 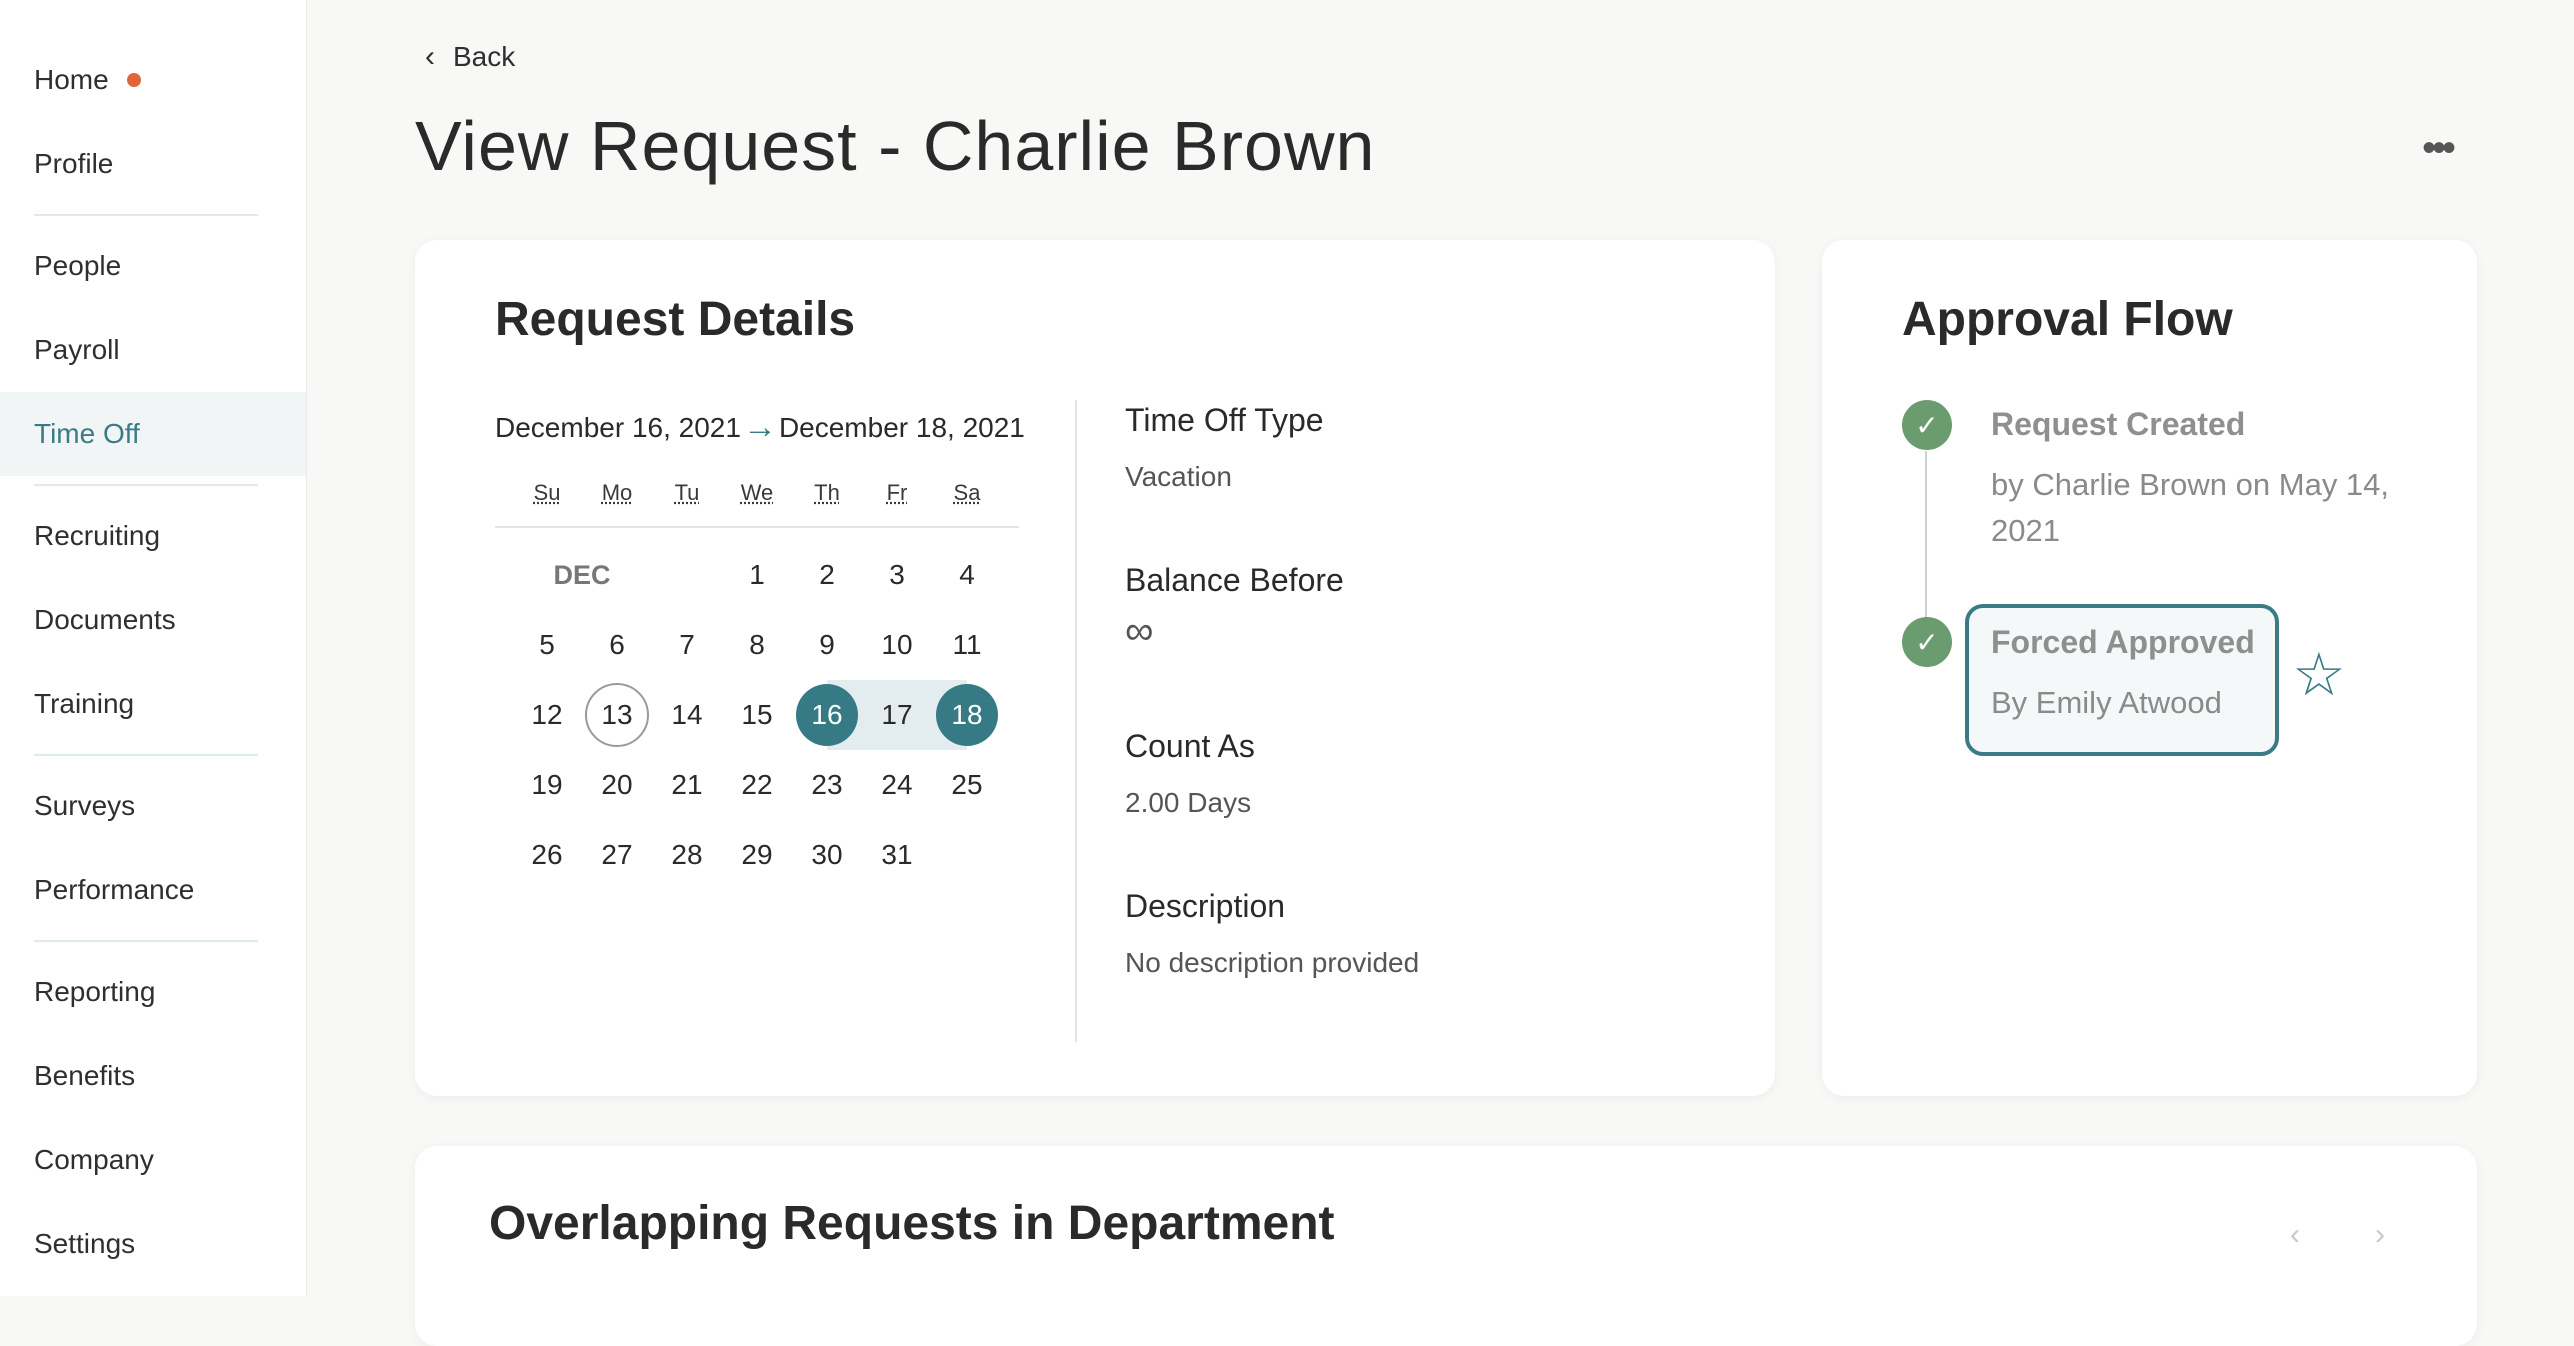 What do you see at coordinates (687, 855) in the screenshot?
I see `calendar-day: 28` at bounding box center [687, 855].